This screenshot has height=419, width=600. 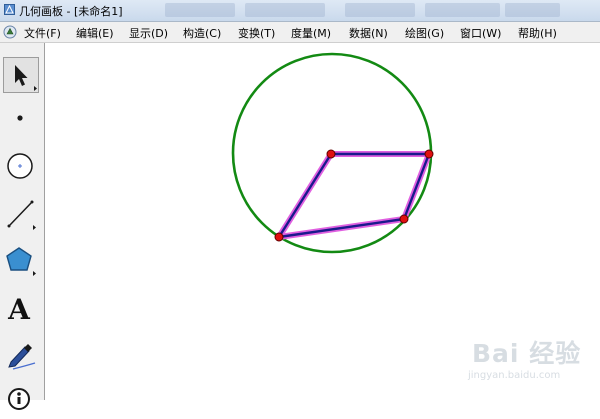 I want to click on menu-graph: 绘图(G), so click(x=424, y=33).